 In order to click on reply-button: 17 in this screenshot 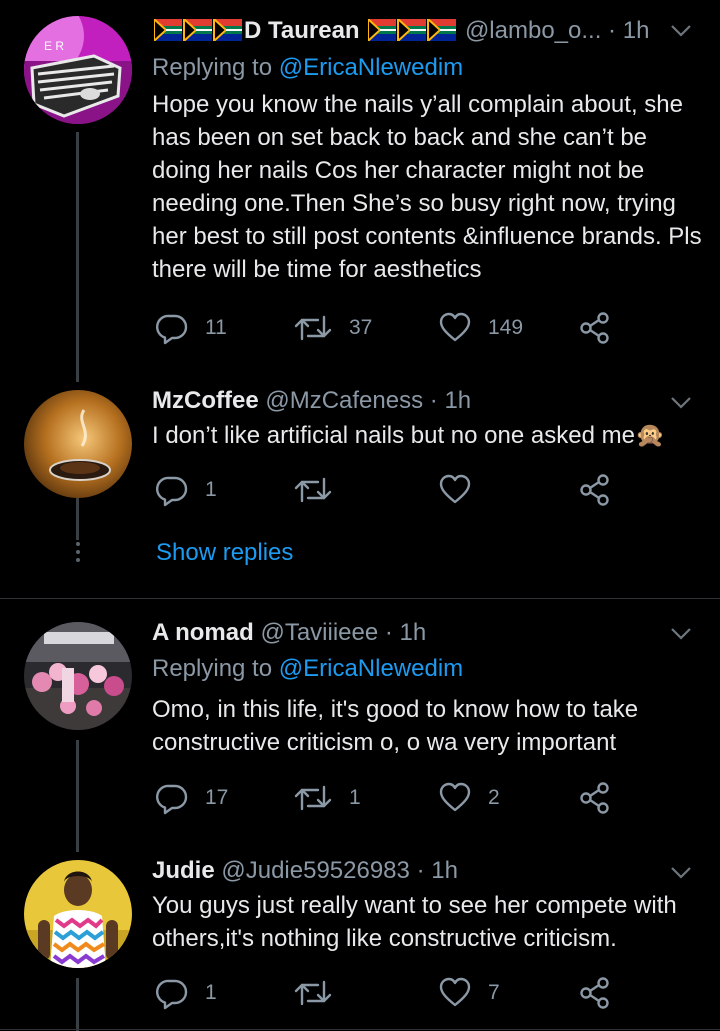, I will do `click(191, 798)`.